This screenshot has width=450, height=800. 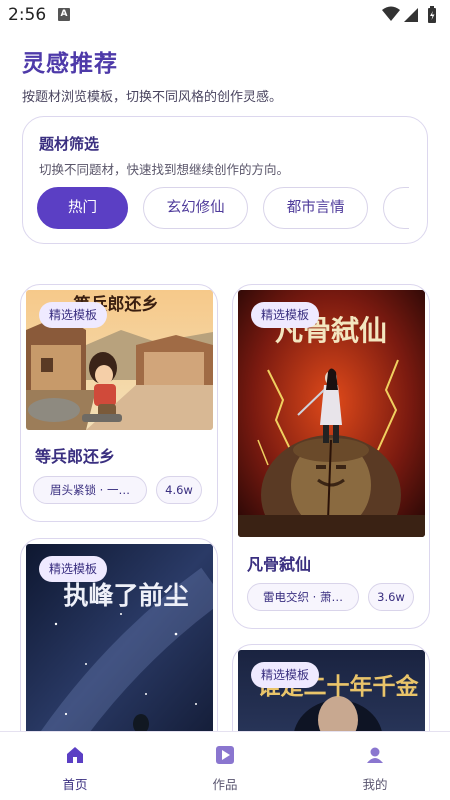 I want to click on nav-works-label: 作品, so click(x=225, y=784).